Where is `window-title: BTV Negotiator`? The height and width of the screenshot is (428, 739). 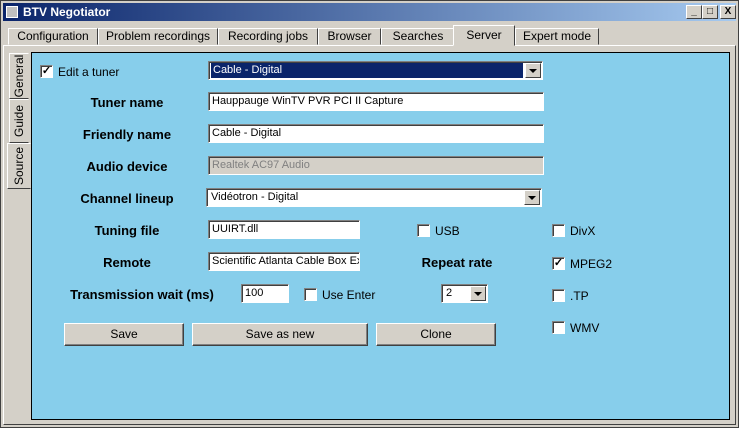 window-title: BTV Negotiator is located at coordinates (67, 12).